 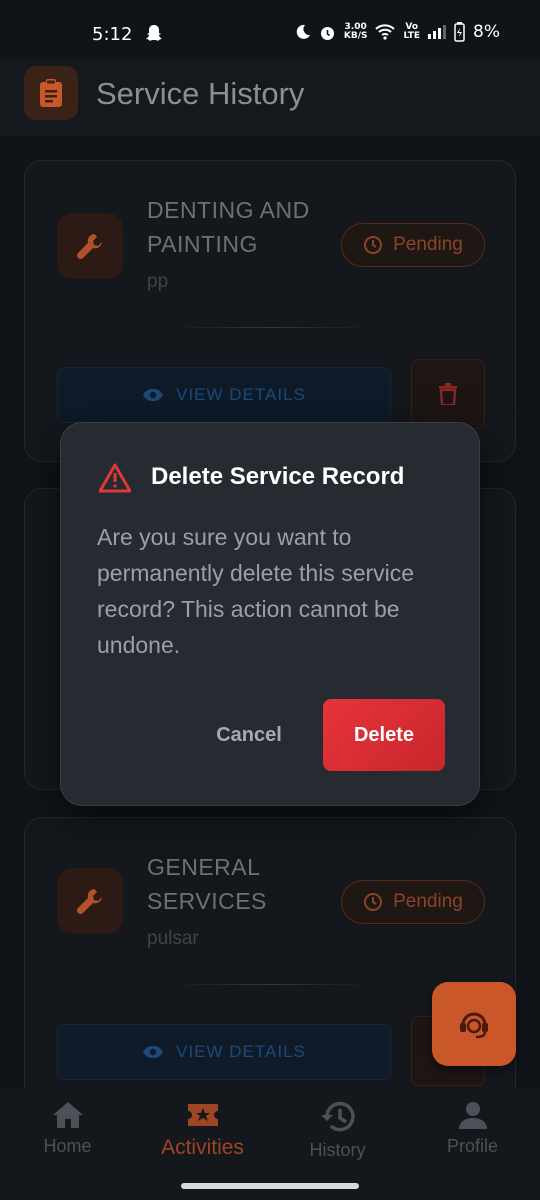 What do you see at coordinates (67, 1146) in the screenshot?
I see `nav-home-label: Home` at bounding box center [67, 1146].